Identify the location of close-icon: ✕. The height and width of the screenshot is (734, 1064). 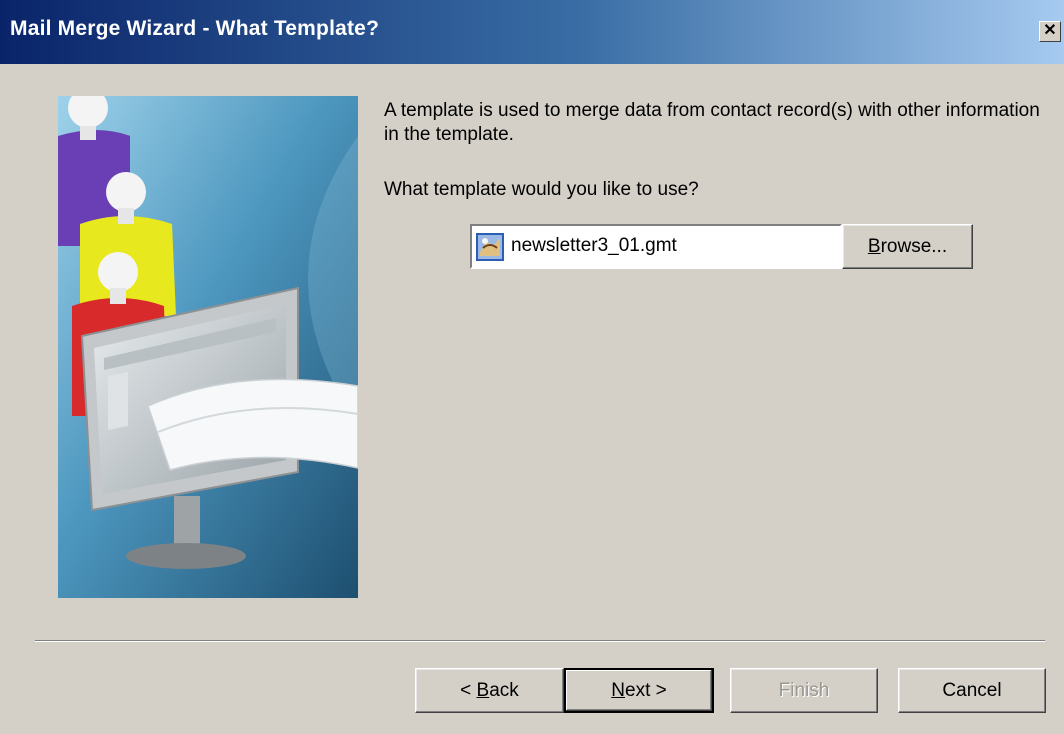
(1050, 30).